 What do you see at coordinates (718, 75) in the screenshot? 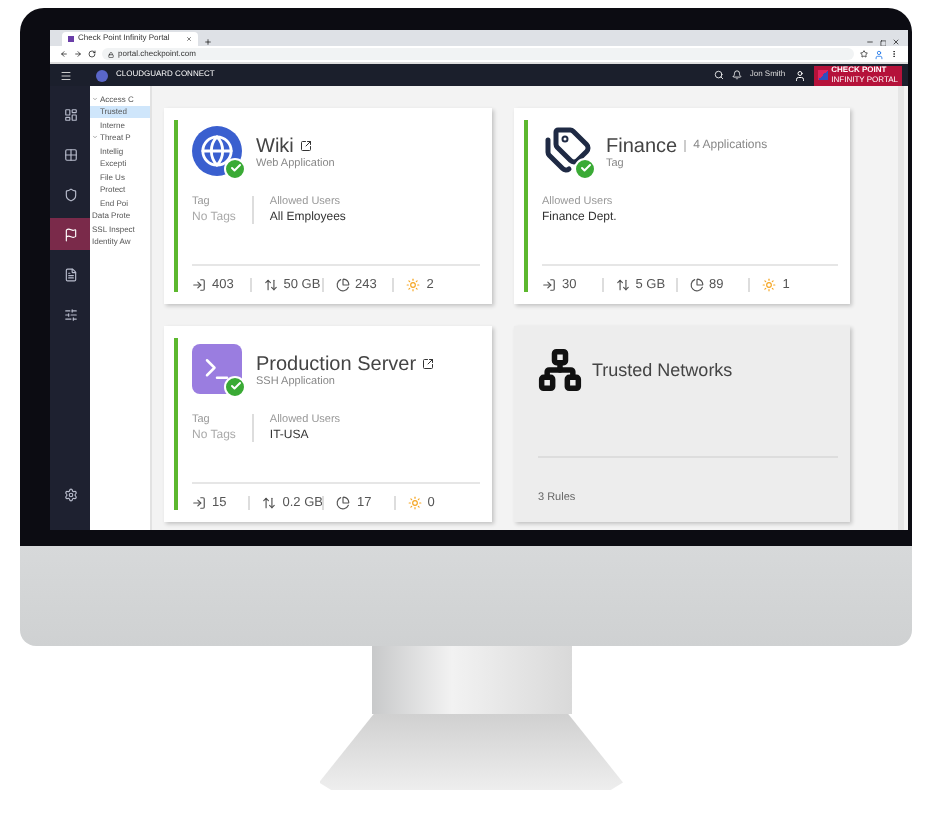
I see `search-icon` at bounding box center [718, 75].